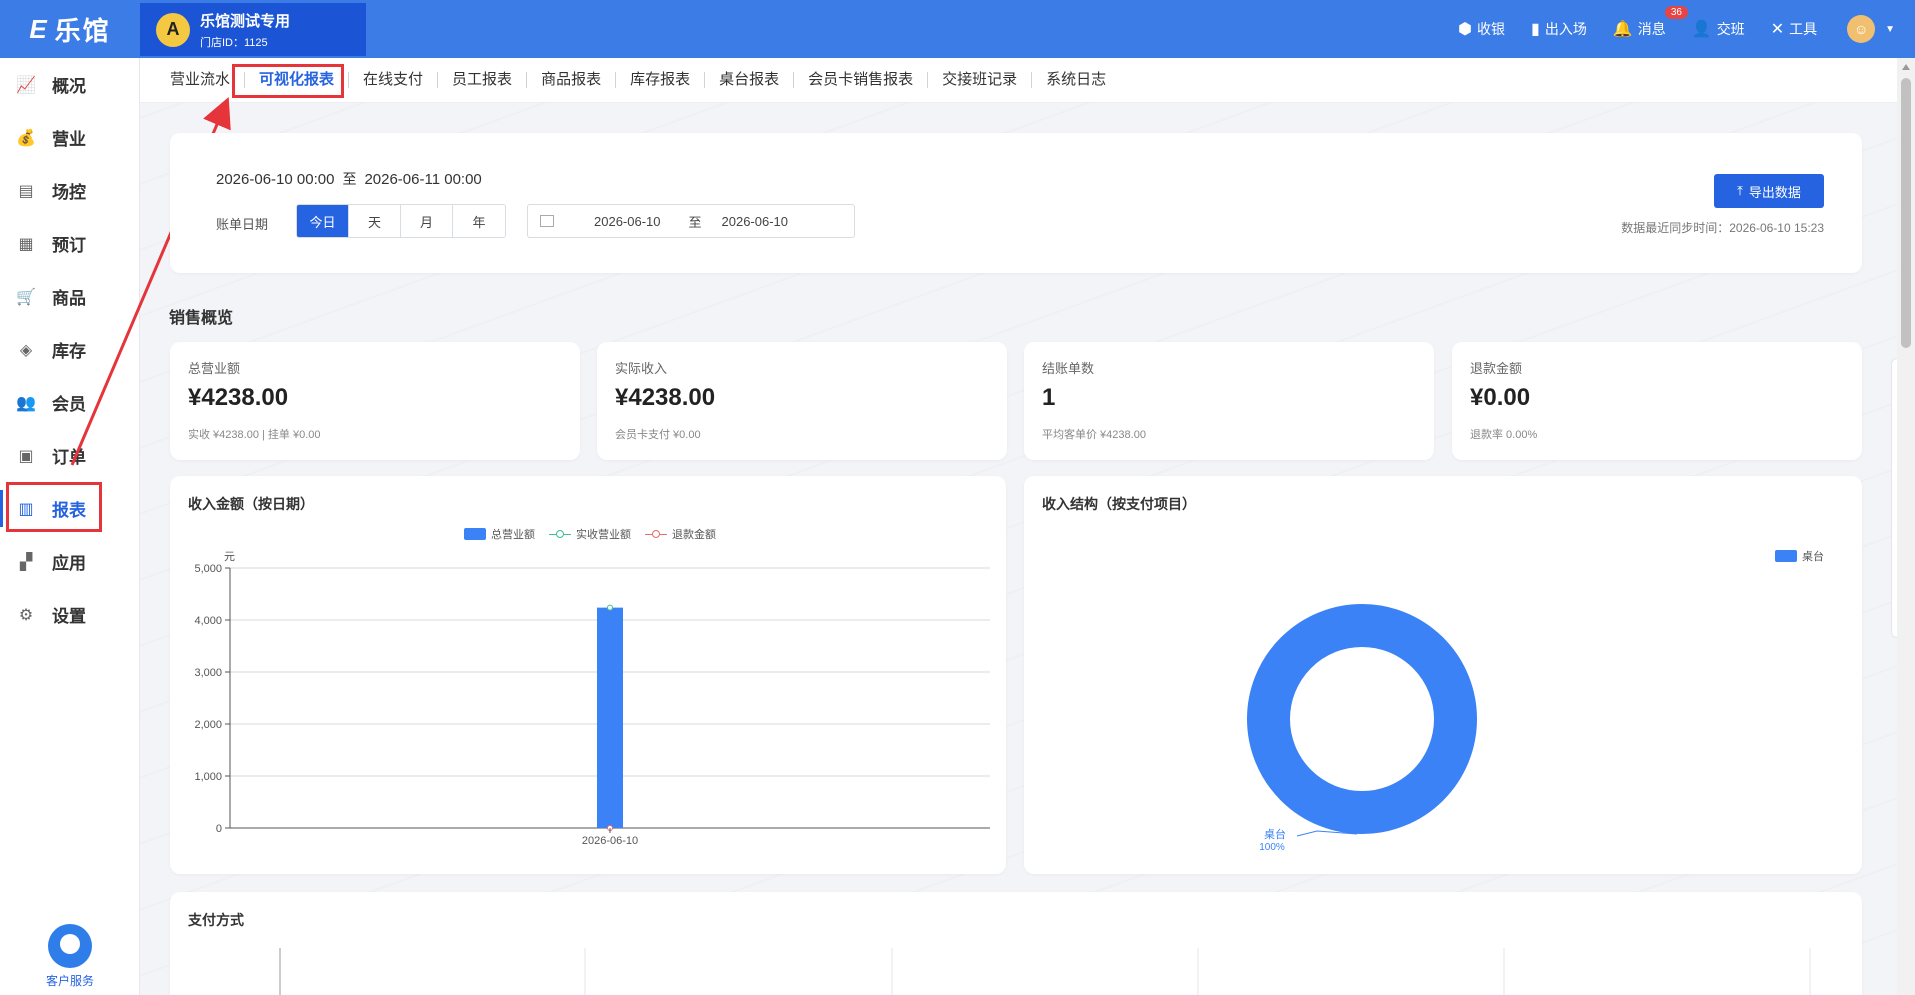  What do you see at coordinates (26, 456) in the screenshot?
I see `order-icon: ▣` at bounding box center [26, 456].